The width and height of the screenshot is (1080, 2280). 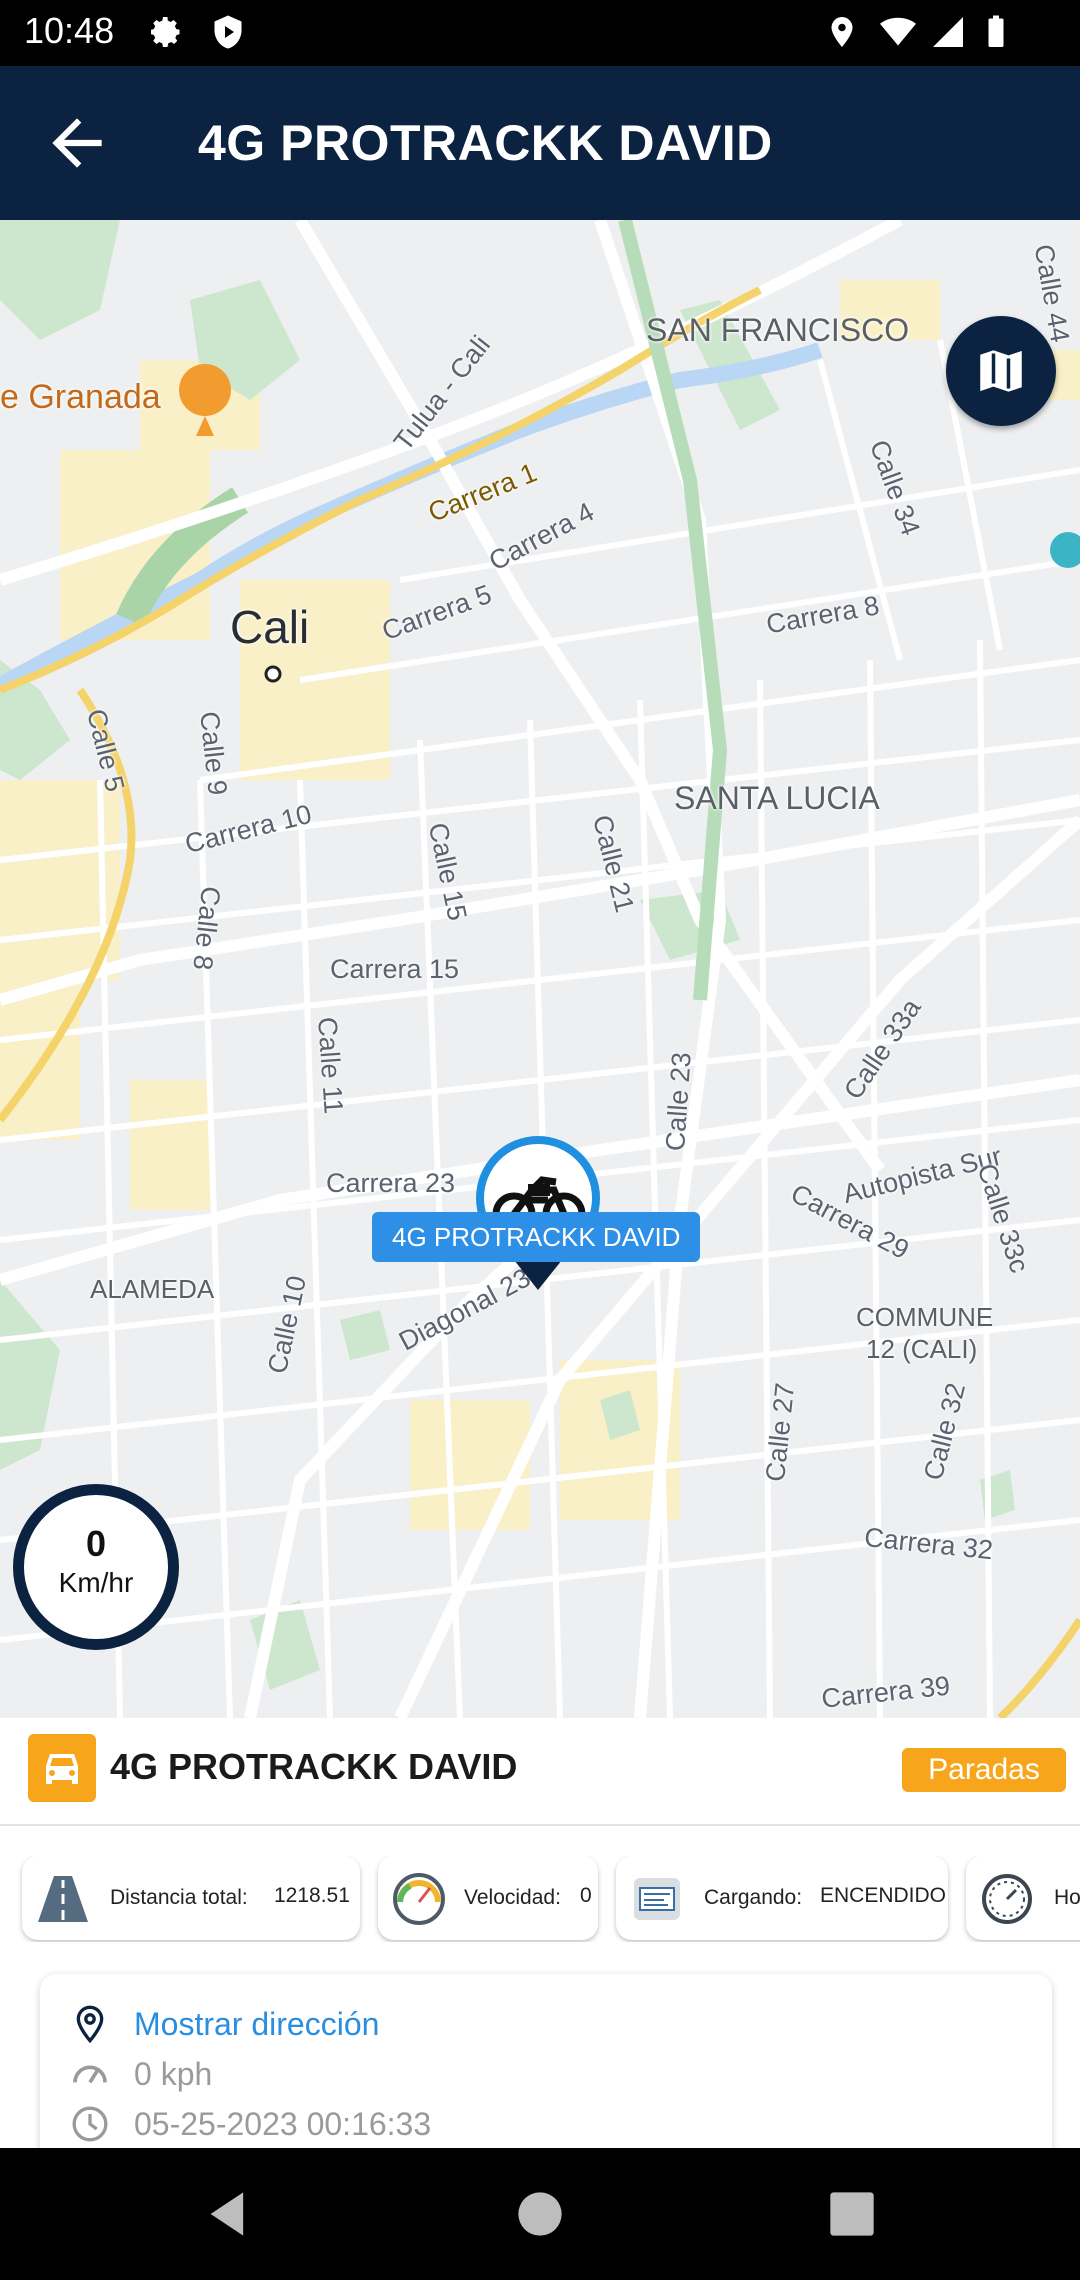 What do you see at coordinates (540, 33) in the screenshot?
I see `status-bar: 10:48` at bounding box center [540, 33].